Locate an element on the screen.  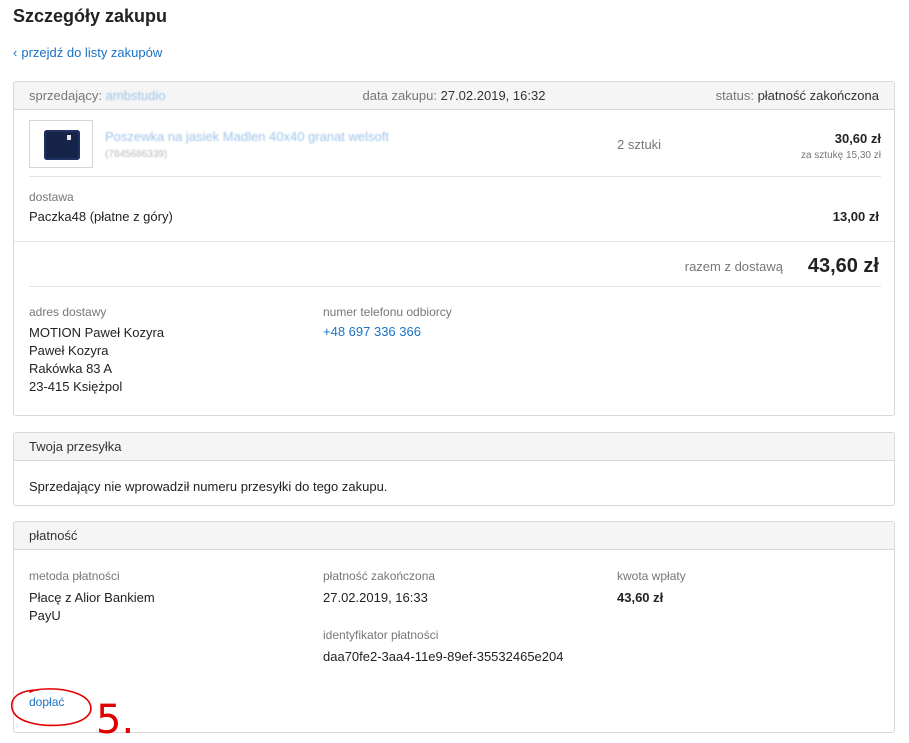
order-status: status: płatność zakończona is located at coordinates (737, 95).